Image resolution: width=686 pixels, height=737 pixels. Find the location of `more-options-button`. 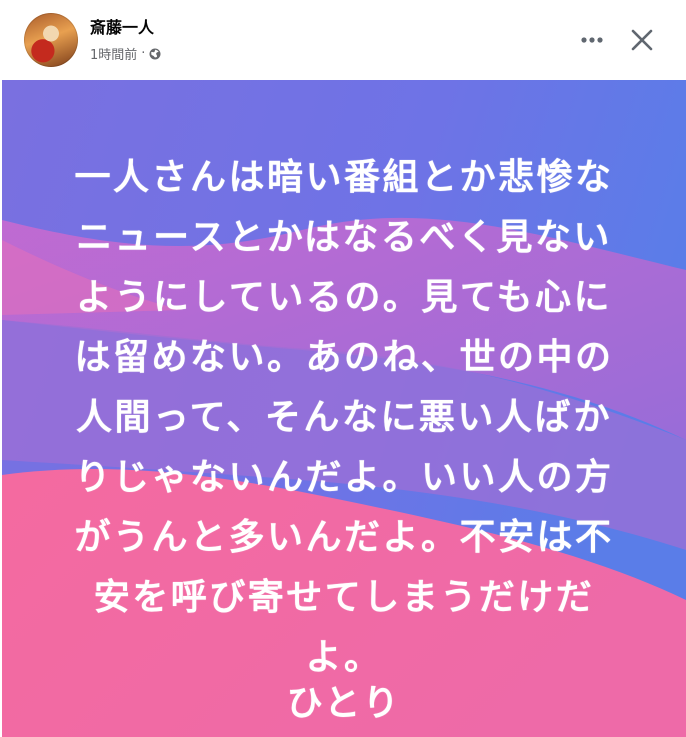

more-options-button is located at coordinates (592, 40).